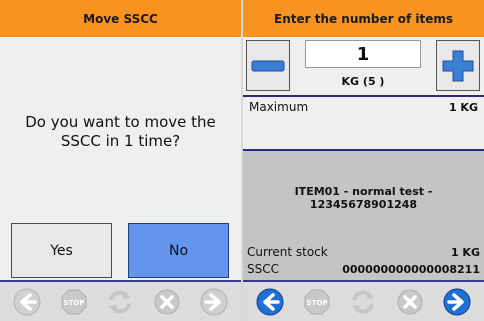 The width and height of the screenshot is (484, 321). What do you see at coordinates (411, 269) in the screenshot?
I see `sscc-value: 000000000000008211` at bounding box center [411, 269].